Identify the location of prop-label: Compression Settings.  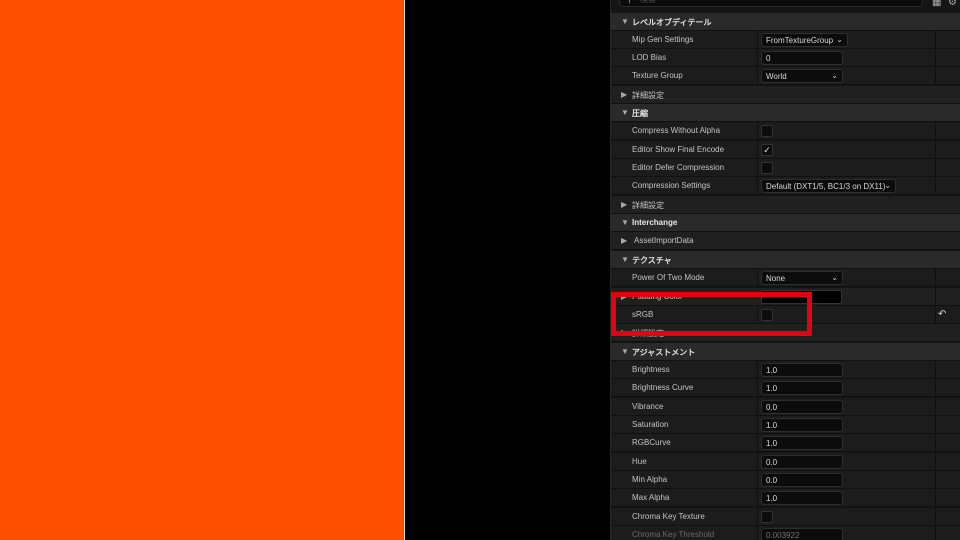
(671, 185).